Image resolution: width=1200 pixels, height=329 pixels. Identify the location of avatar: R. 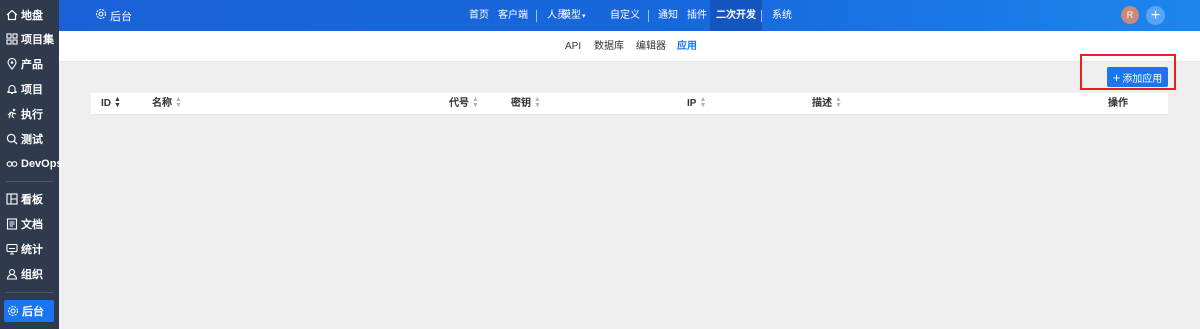
(1130, 15).